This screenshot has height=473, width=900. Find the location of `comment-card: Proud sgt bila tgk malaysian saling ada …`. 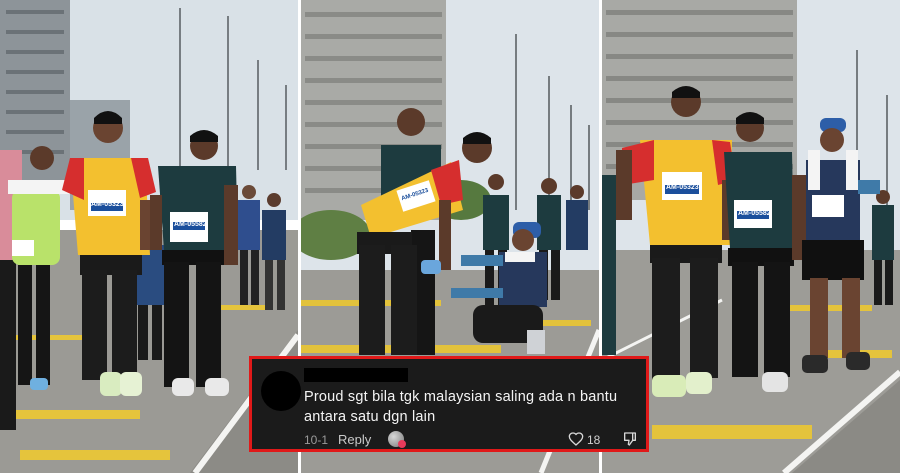

comment-card: Proud sgt bila tgk malaysian saling ada … is located at coordinates (449, 404).